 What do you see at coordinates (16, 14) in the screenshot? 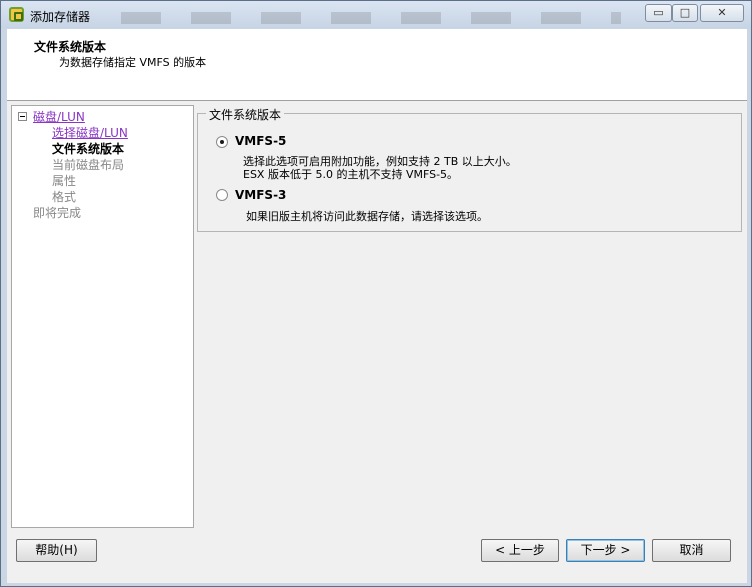
I see `vsphere-app-icon` at bounding box center [16, 14].